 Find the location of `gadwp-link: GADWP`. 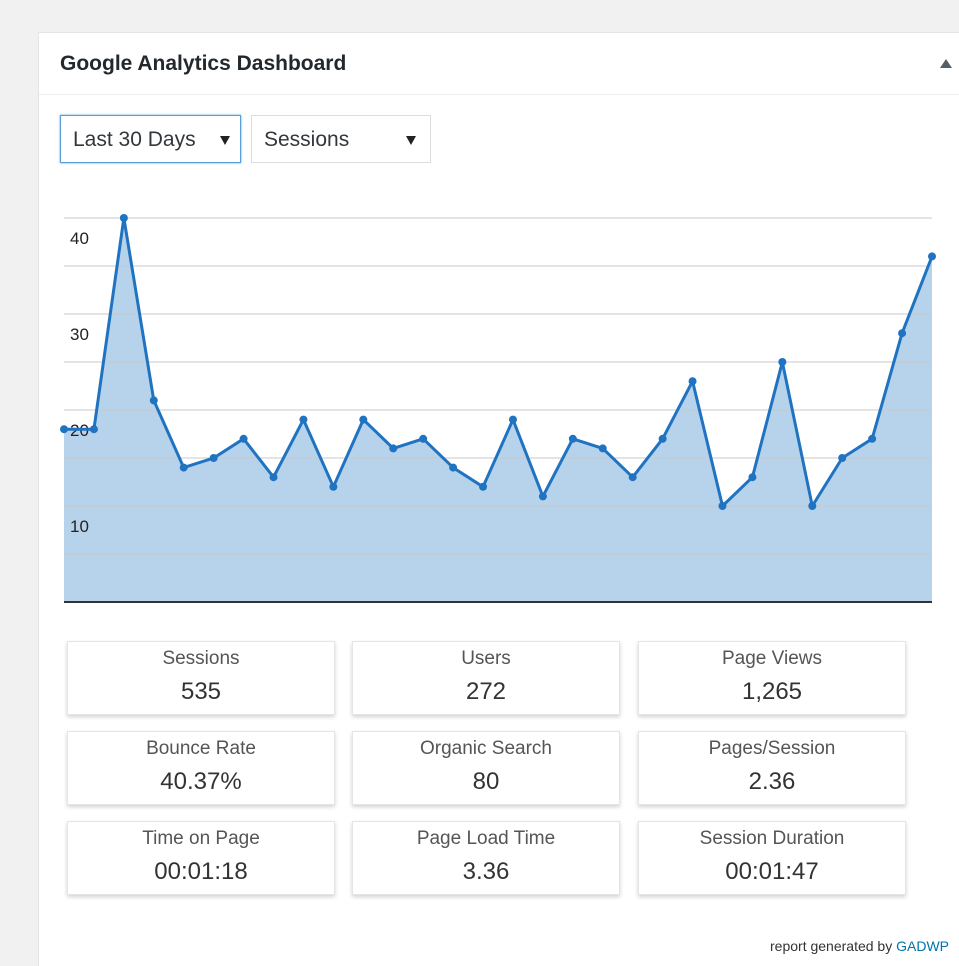

gadwp-link: GADWP is located at coordinates (922, 946).